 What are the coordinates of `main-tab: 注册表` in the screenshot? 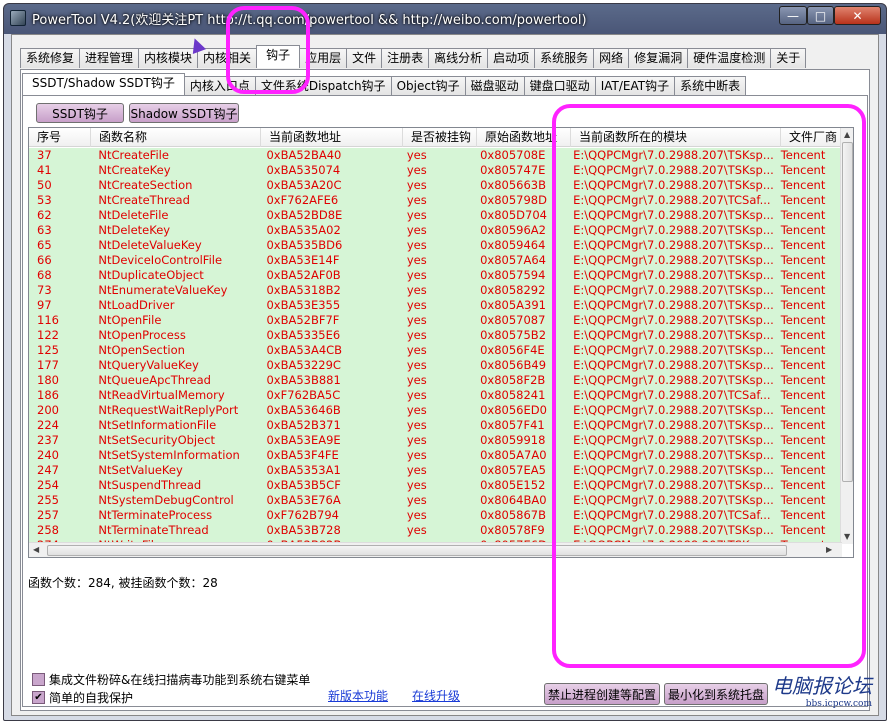 It's located at (405, 58).